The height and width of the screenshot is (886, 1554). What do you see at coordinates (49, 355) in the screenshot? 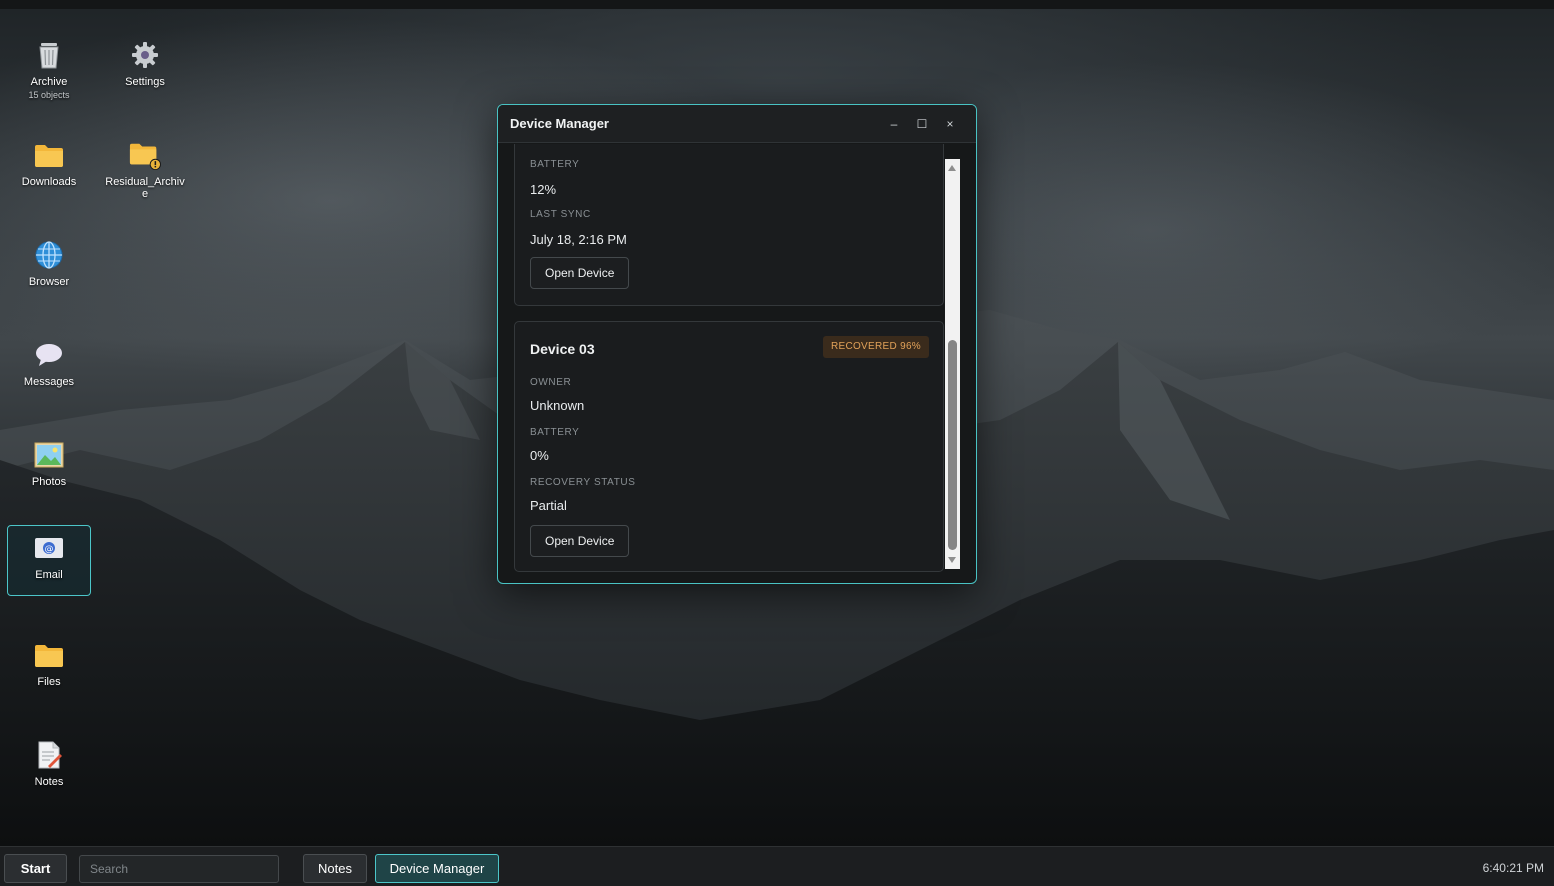
I see `chat-bubble-icon` at bounding box center [49, 355].